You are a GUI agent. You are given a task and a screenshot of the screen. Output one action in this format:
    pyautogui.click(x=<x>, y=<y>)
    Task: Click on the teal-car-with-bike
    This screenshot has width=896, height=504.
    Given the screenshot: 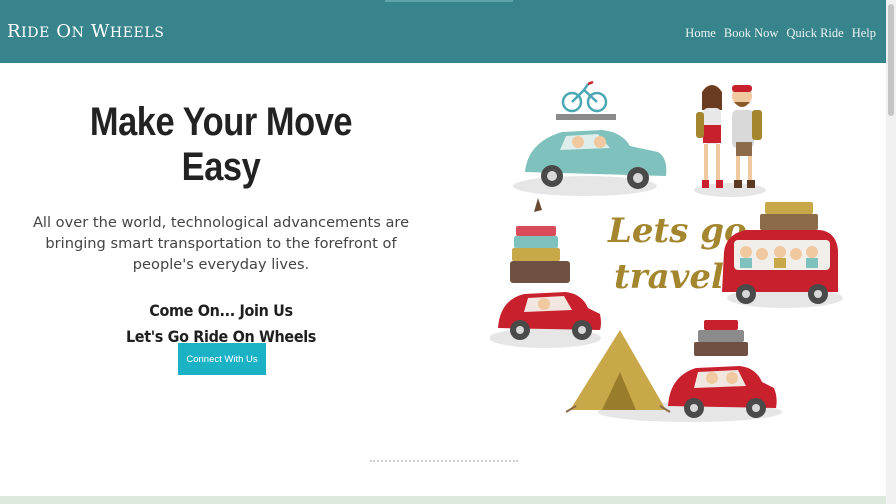 What is the action you would take?
    pyautogui.click(x=596, y=134)
    